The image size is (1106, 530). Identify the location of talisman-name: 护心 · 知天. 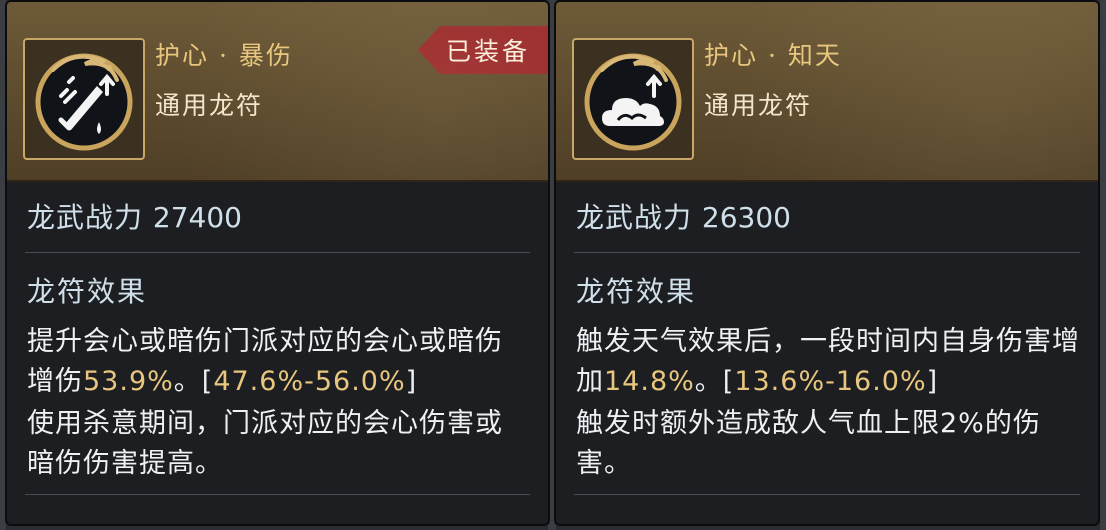
(773, 55).